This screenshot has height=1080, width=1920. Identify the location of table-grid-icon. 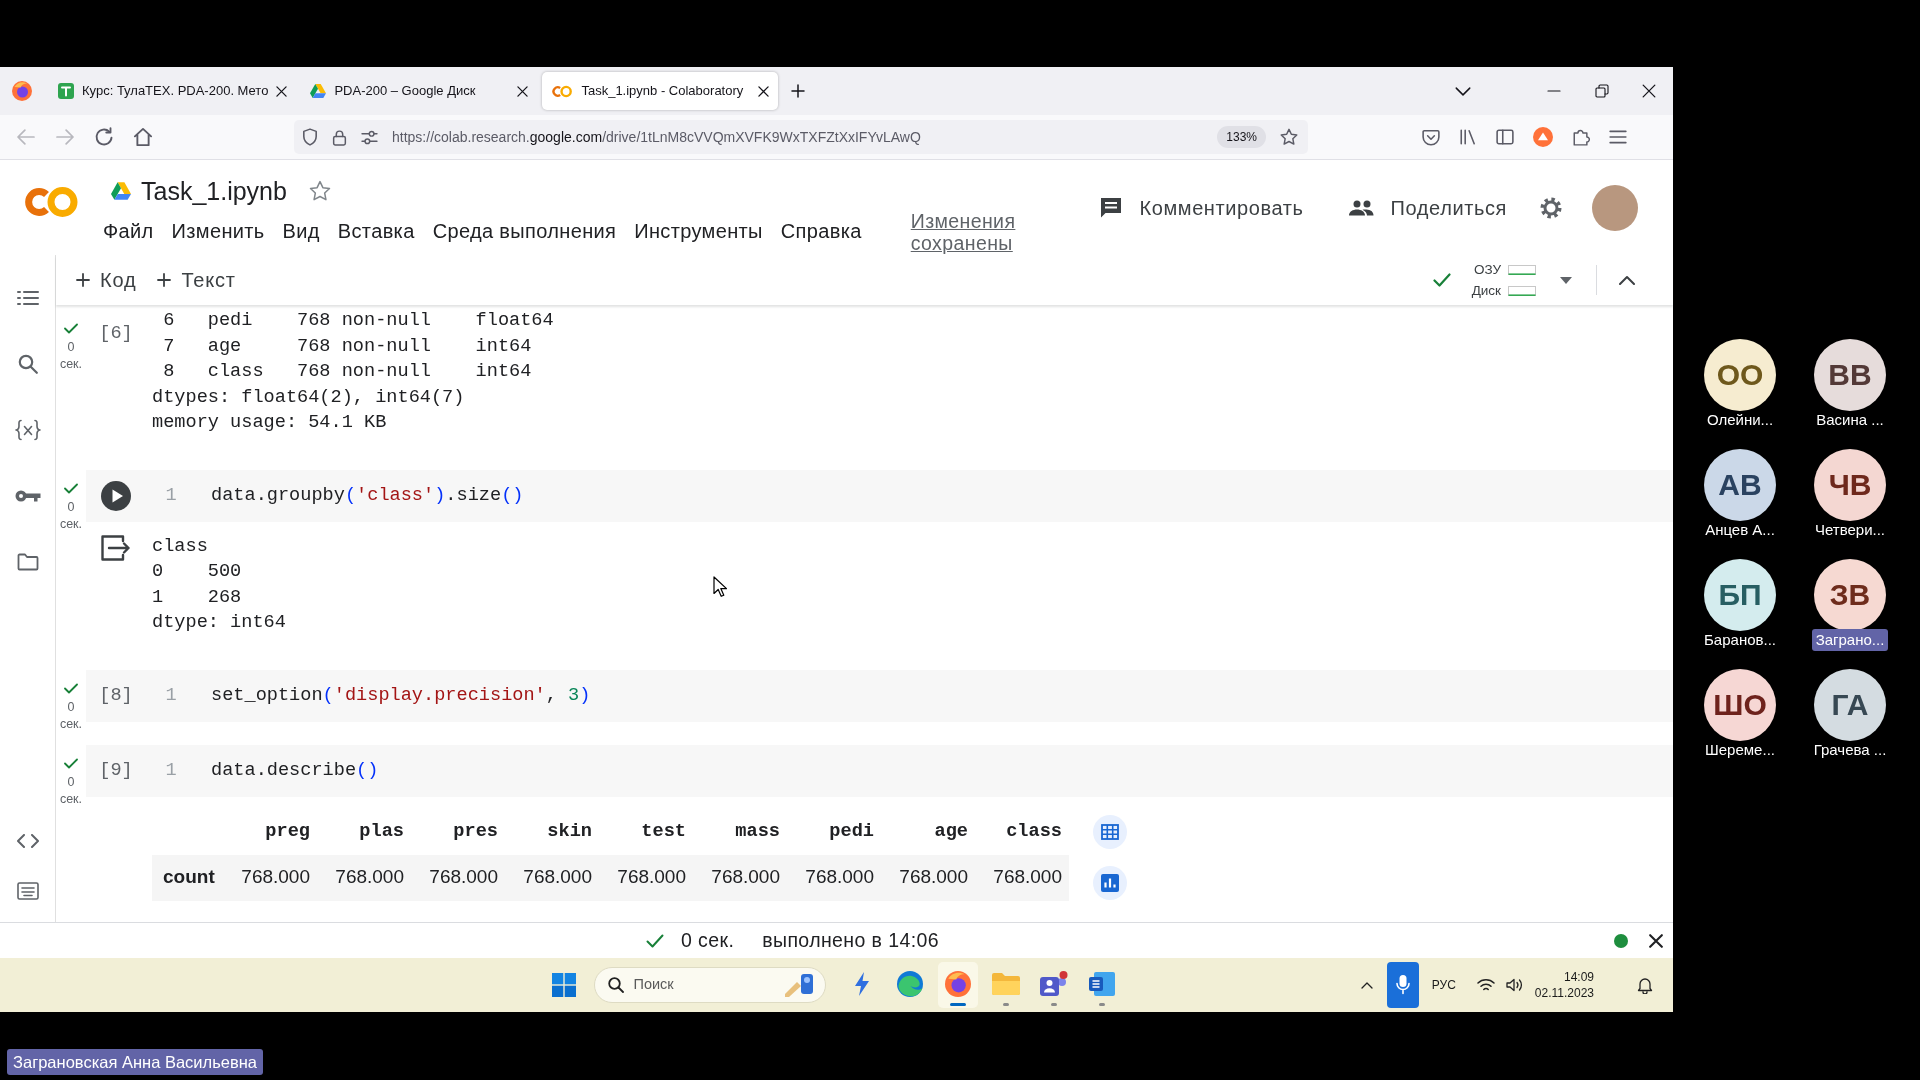
(1110, 831).